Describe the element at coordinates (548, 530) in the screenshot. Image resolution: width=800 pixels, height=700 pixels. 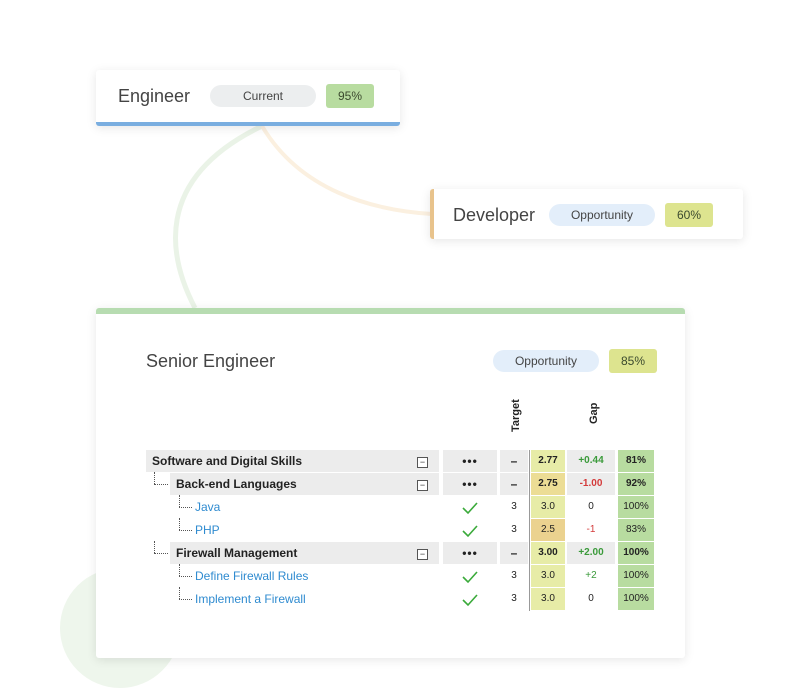
I see `score-value: 2.5` at that location.